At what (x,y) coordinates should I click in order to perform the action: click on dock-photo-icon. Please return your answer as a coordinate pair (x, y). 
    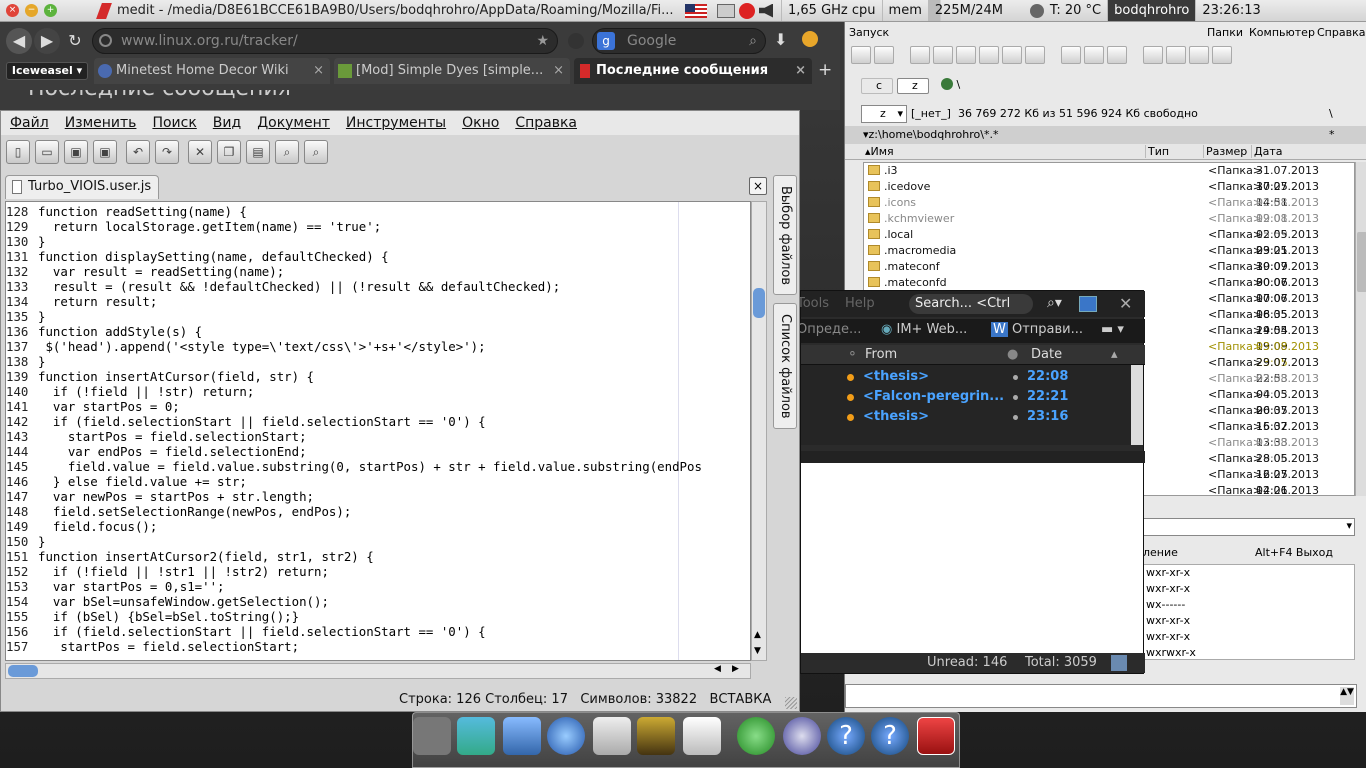
    Looking at the image, I should click on (656, 736).